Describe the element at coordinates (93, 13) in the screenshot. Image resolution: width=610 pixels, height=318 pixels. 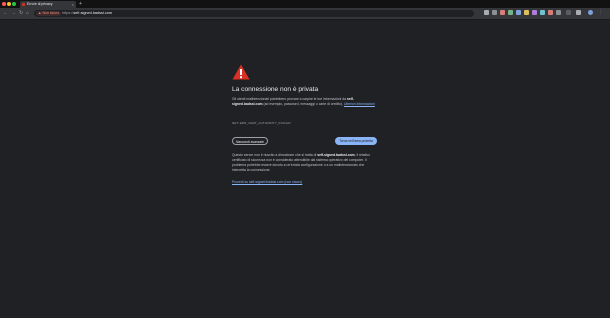
I see `url-host: self-signed.badssl.com` at that location.